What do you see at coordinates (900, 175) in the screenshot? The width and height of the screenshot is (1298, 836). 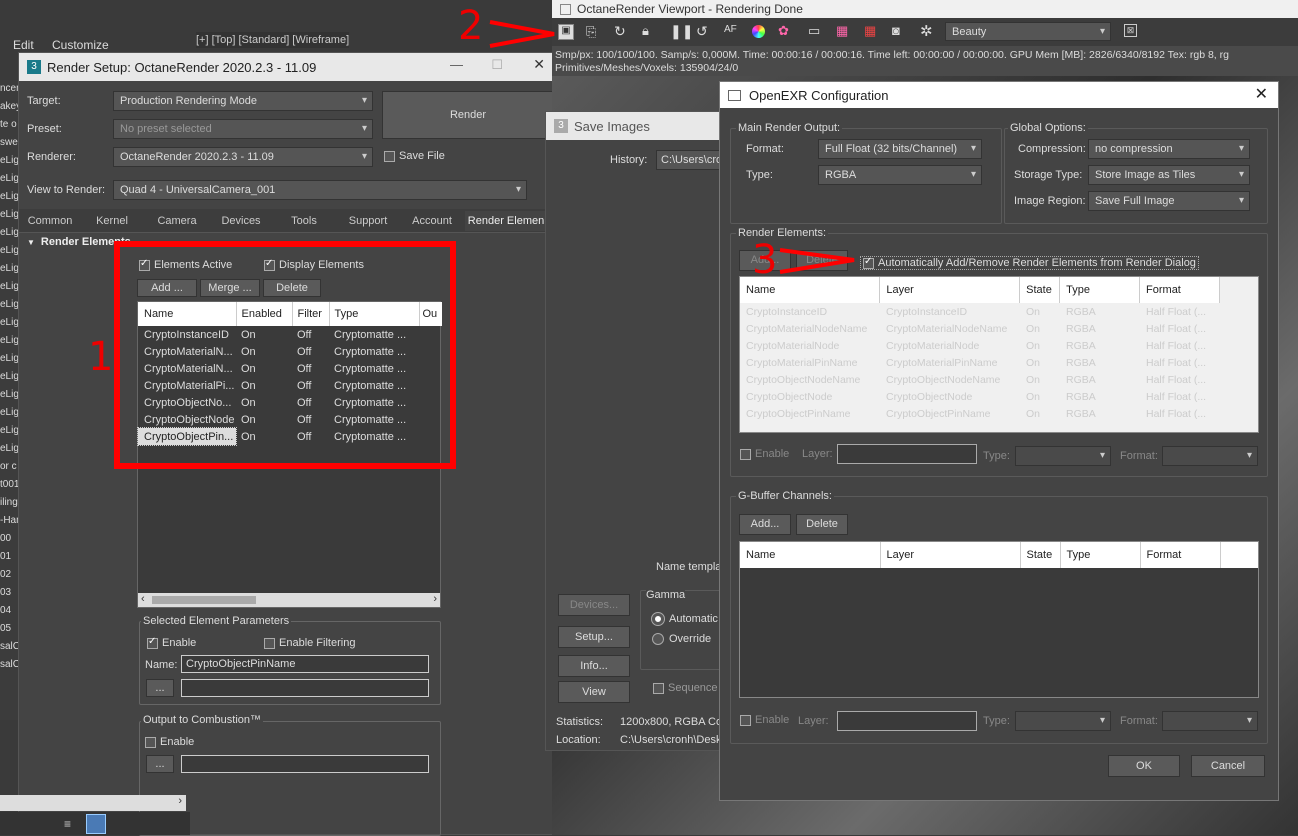 I see `type-dropdown: RGBA` at bounding box center [900, 175].